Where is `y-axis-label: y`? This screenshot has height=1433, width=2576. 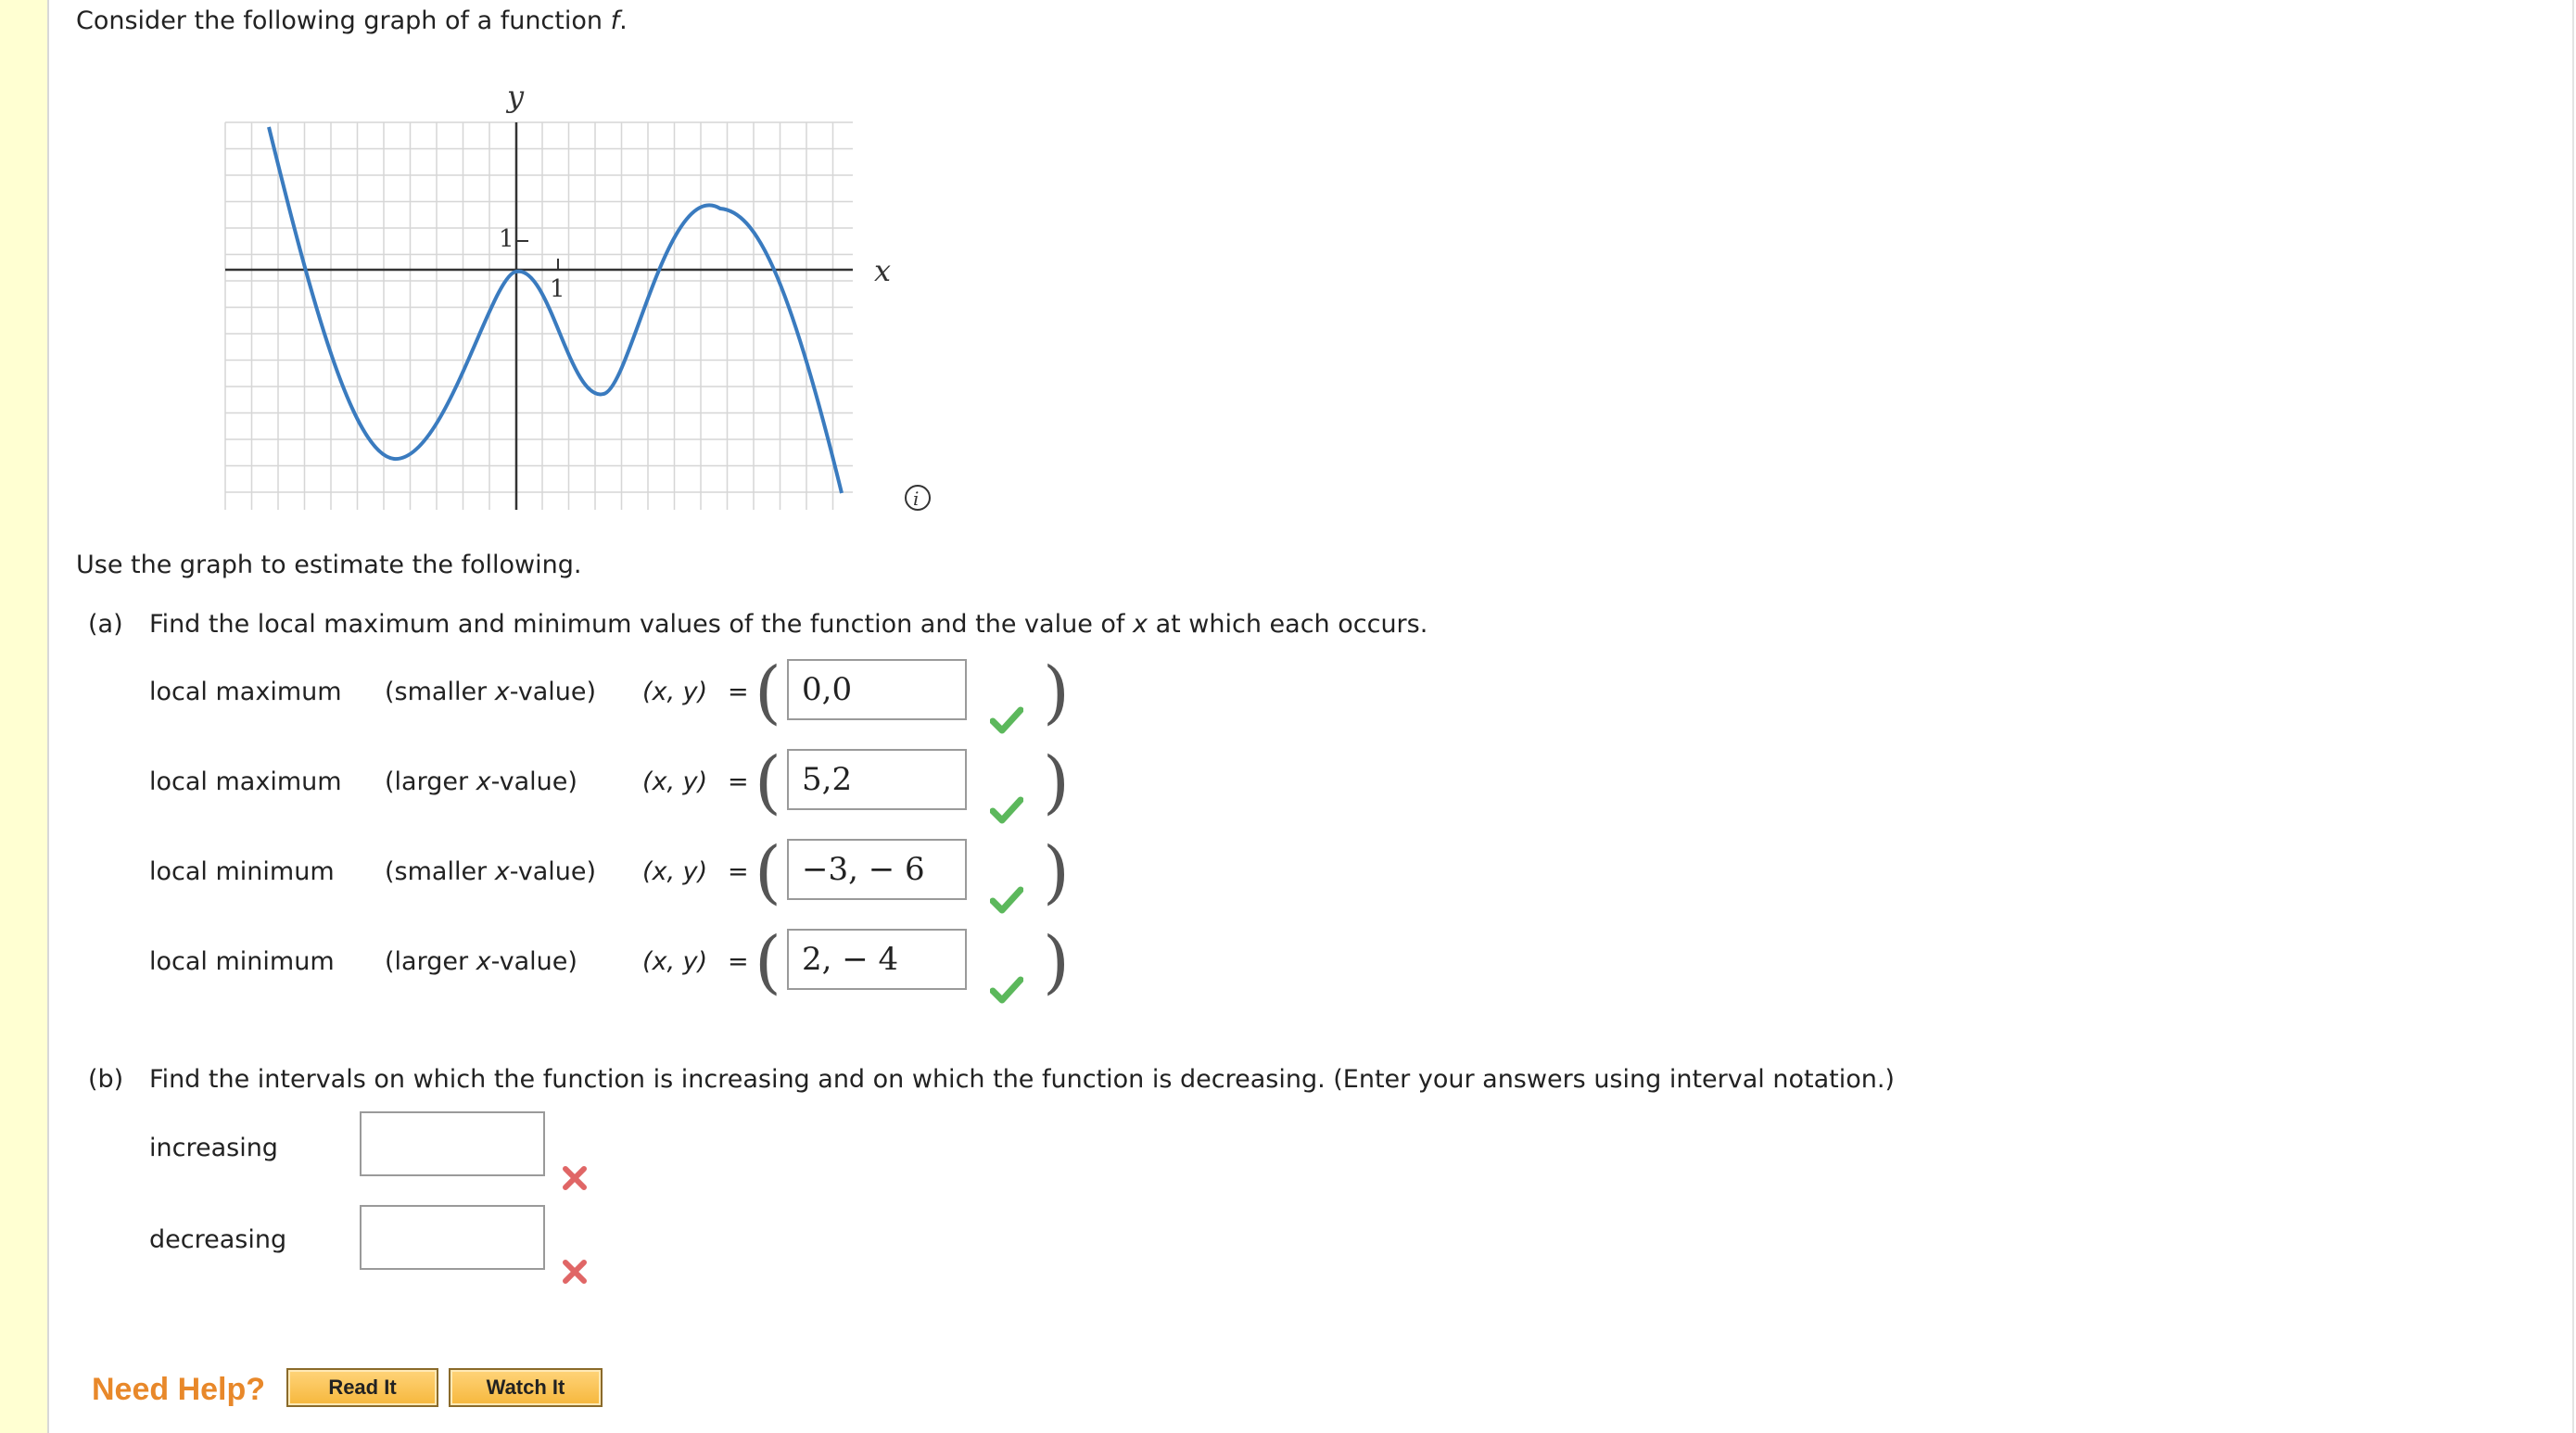 y-axis-label: y is located at coordinates (515, 97).